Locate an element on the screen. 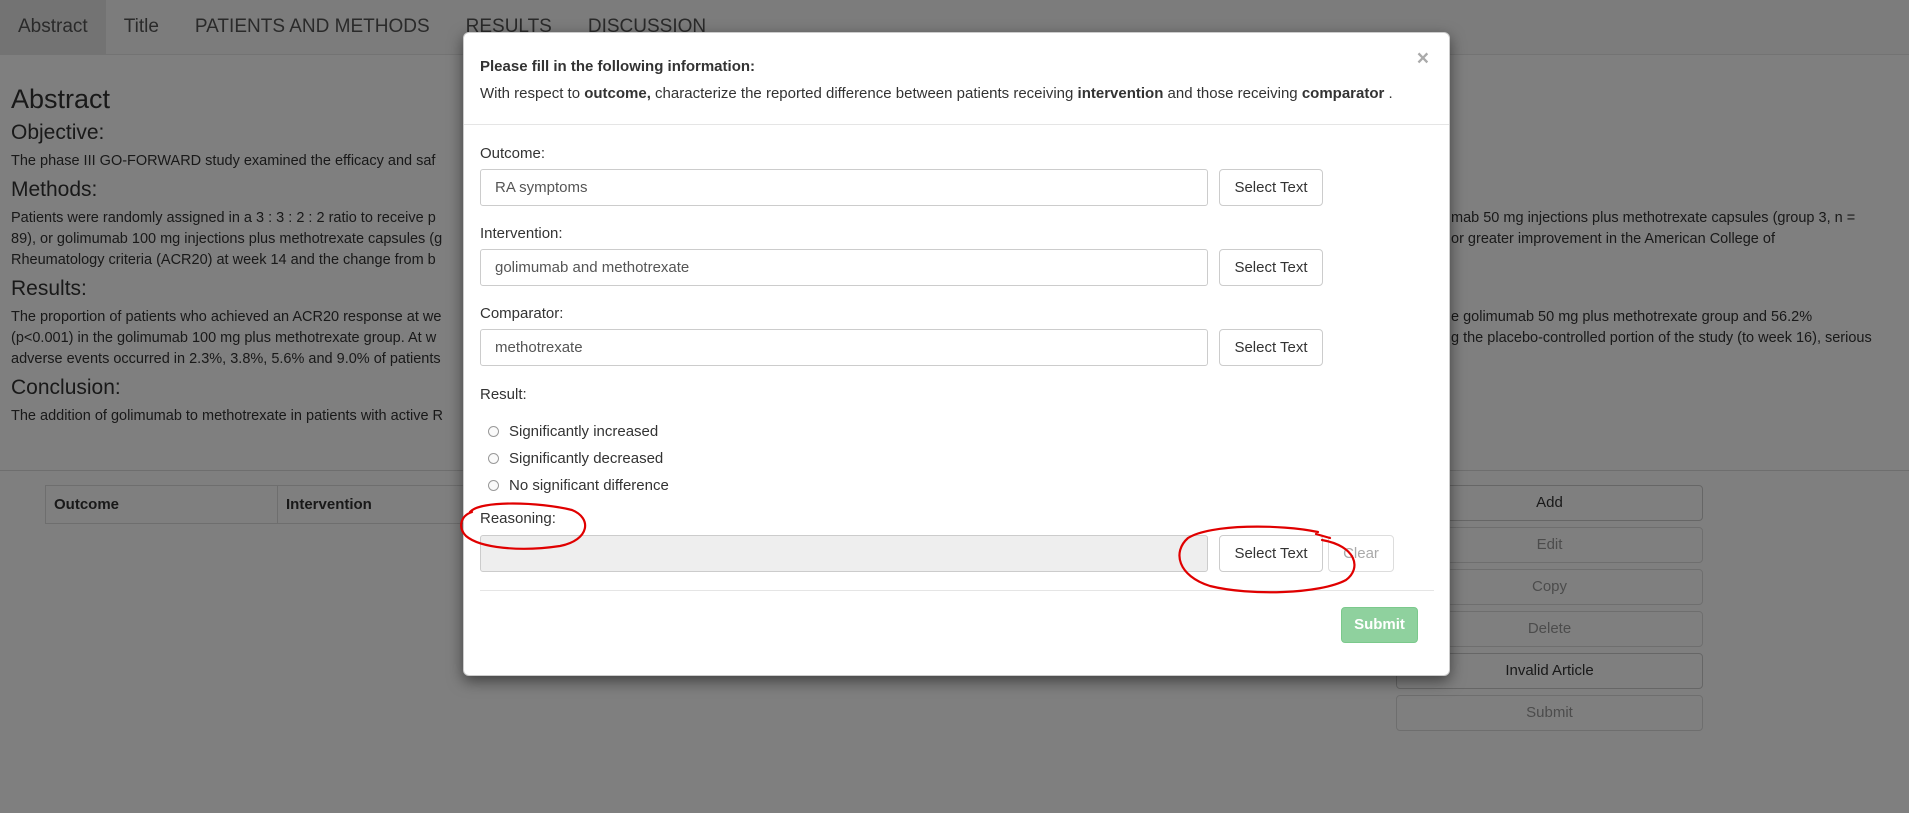 The width and height of the screenshot is (1909, 813). close-icon: × is located at coordinates (1423, 59).